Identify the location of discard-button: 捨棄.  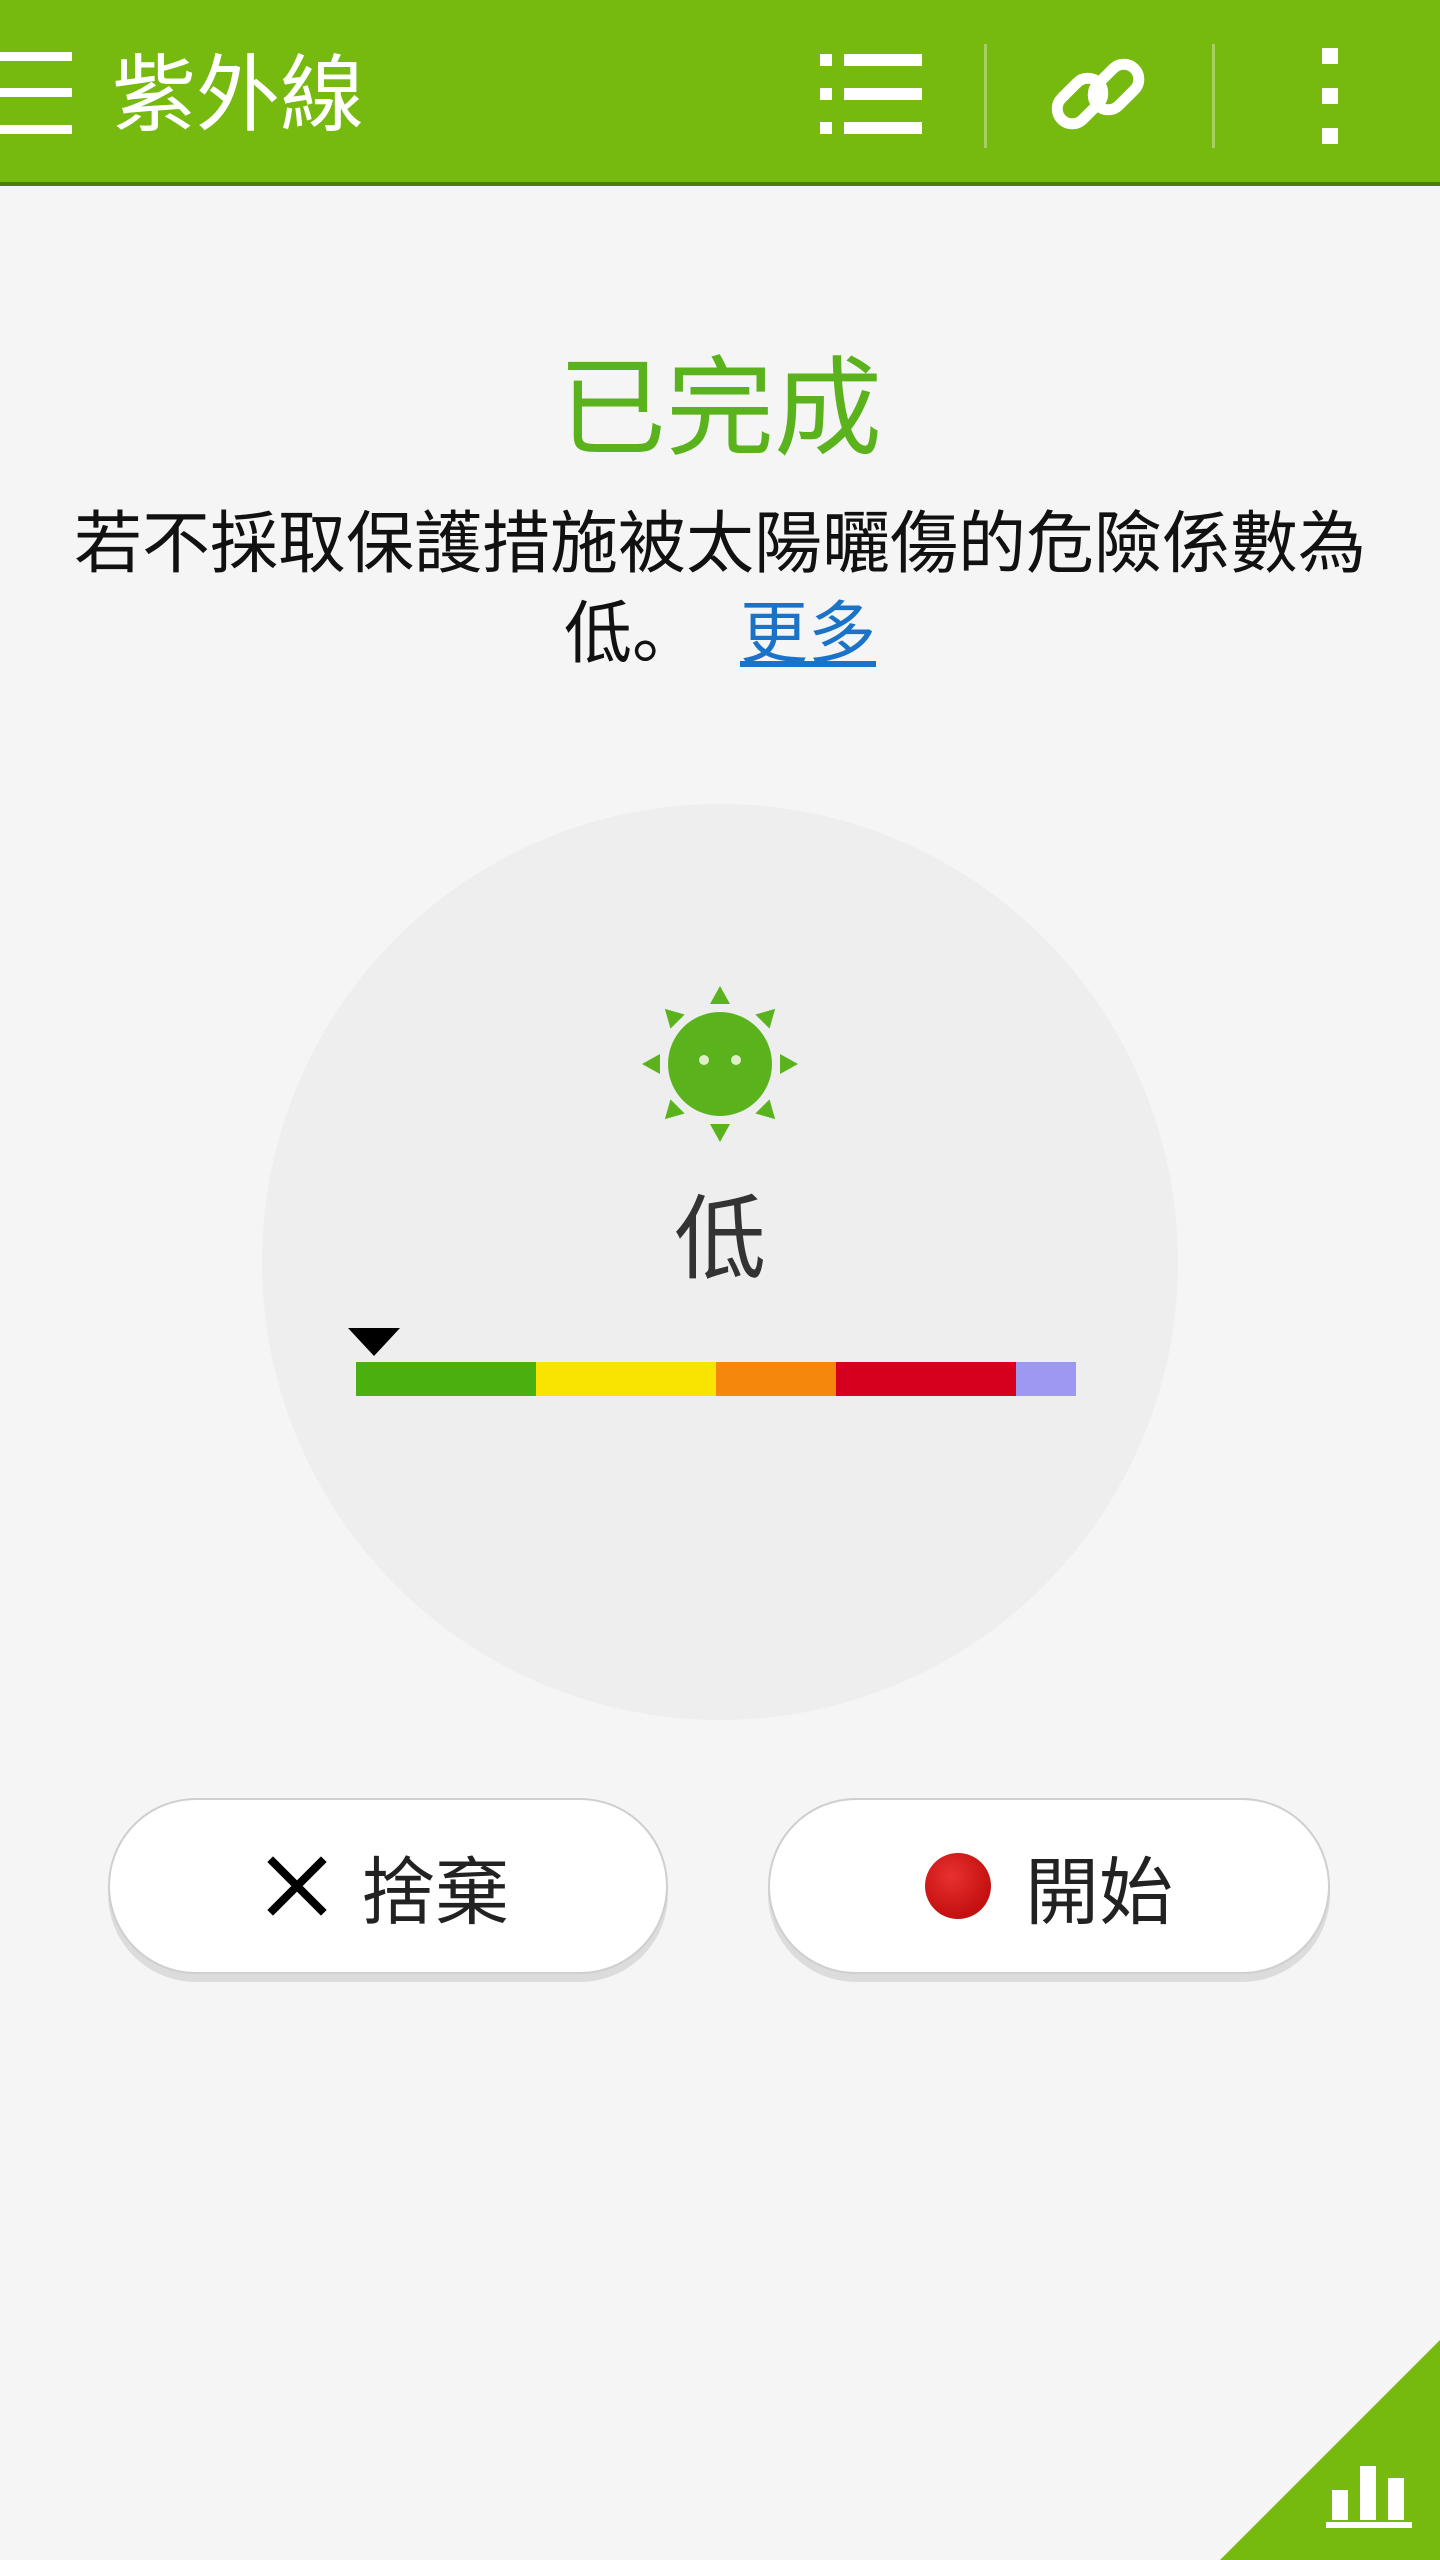
(388, 1886).